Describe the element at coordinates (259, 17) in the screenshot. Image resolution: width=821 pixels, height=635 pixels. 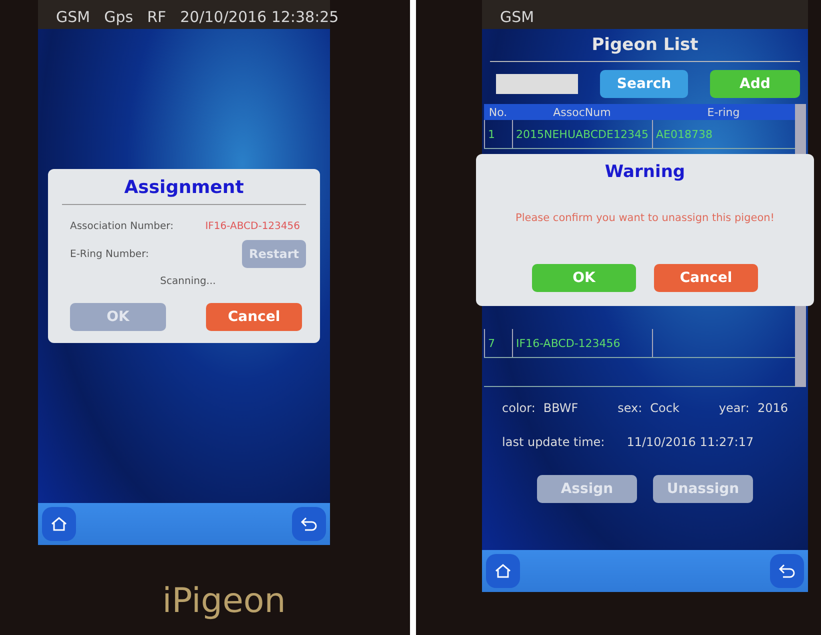
I see `status-text: 20/10/2016 12:38:25` at that location.